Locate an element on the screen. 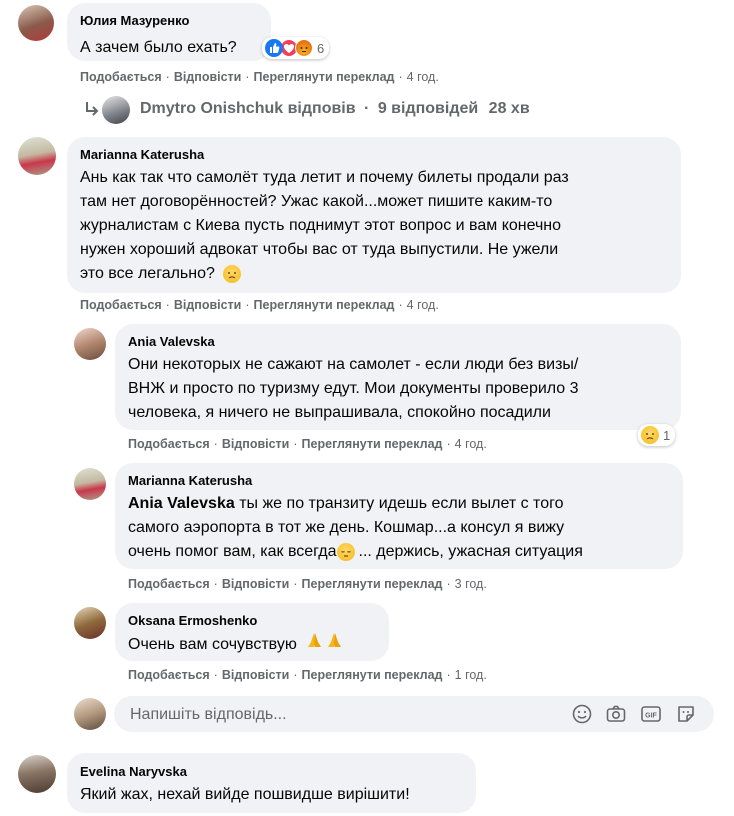 The height and width of the screenshot is (816, 734). reply-author: Oksana Ermoshenko is located at coordinates (192, 620).